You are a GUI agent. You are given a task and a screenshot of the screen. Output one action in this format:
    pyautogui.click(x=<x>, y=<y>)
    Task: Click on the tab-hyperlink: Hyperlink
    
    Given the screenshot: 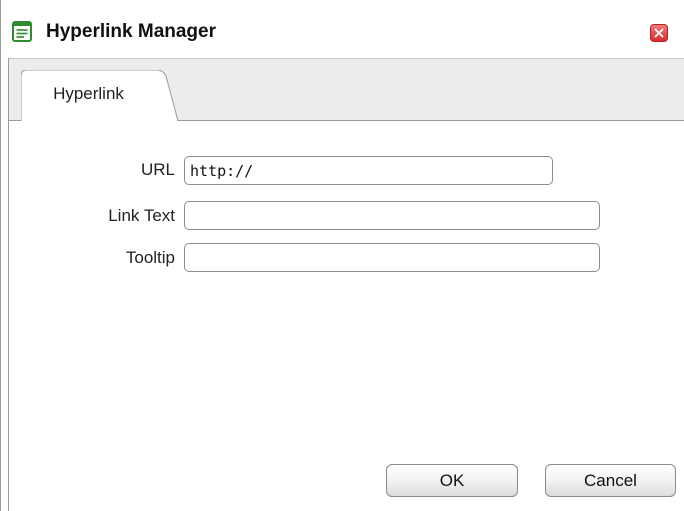 What is the action you would take?
    pyautogui.click(x=101, y=96)
    